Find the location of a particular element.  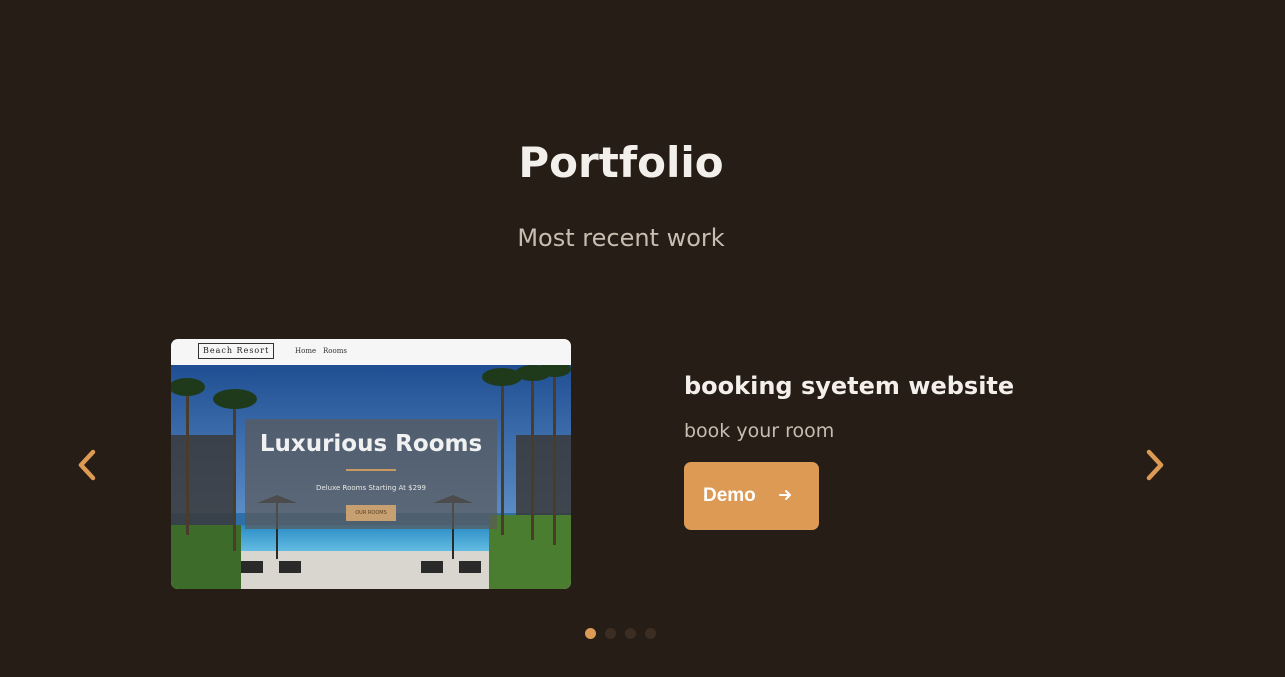

arrow-right-icon is located at coordinates (785, 495).